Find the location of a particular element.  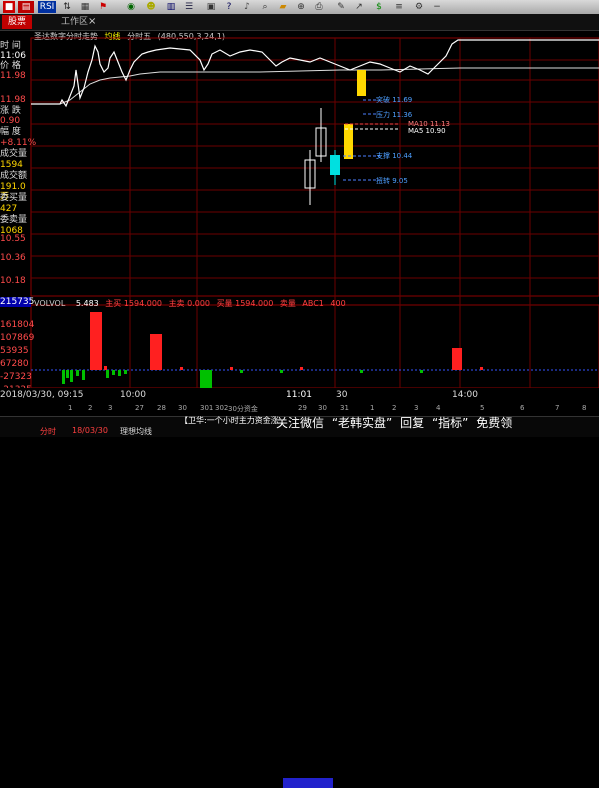

bell-icon: ♪ is located at coordinates (247, 7).